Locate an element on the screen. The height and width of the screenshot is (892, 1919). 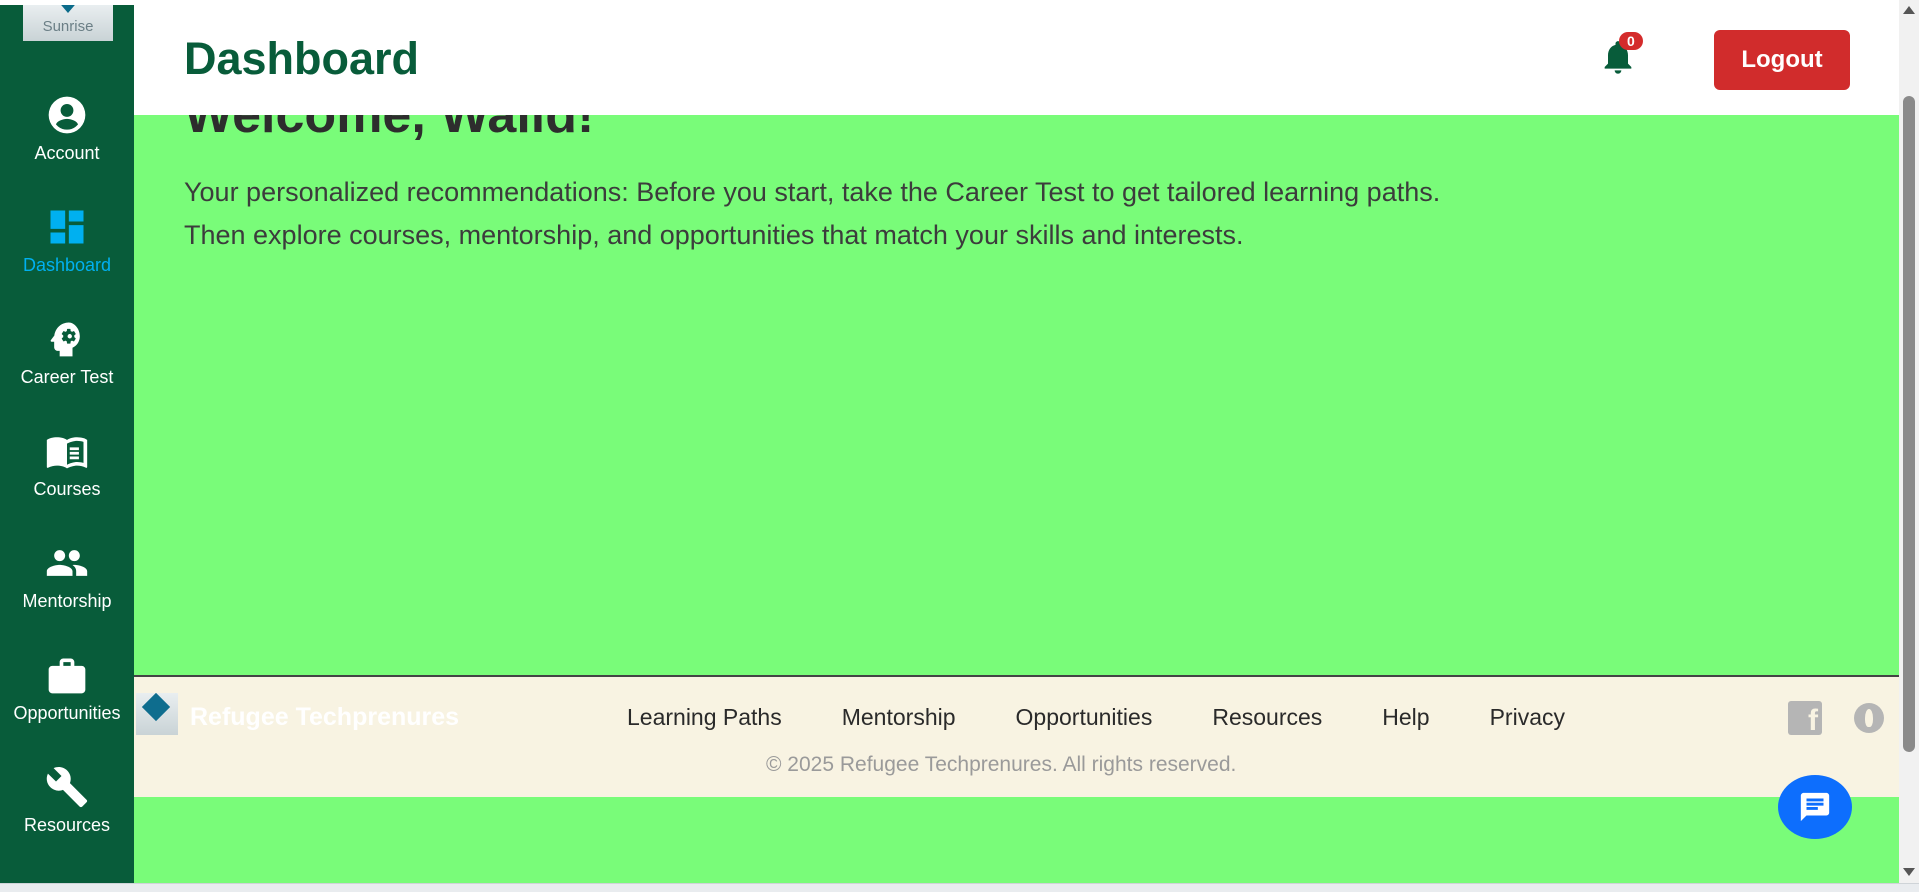
chat-bubble-icon is located at coordinates (1815, 809).